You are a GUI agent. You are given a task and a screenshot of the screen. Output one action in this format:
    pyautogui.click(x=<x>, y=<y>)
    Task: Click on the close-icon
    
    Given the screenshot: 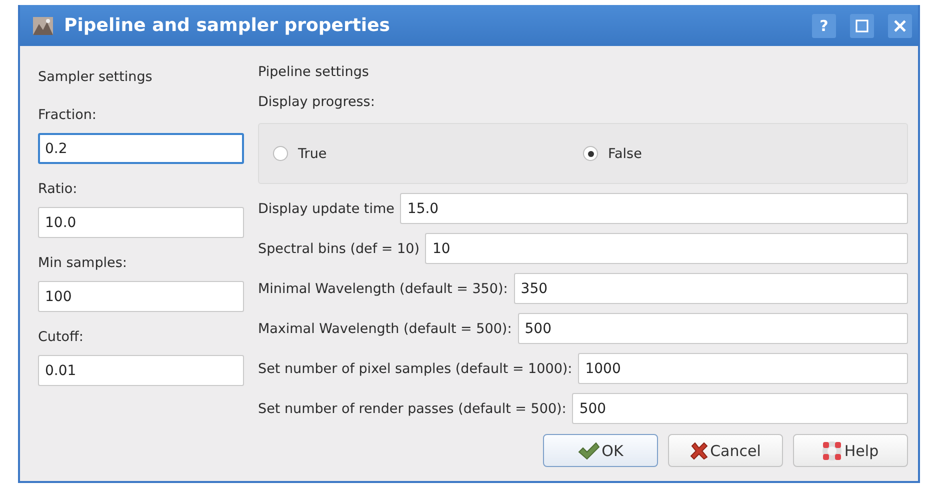 What is the action you would take?
    pyautogui.click(x=900, y=25)
    